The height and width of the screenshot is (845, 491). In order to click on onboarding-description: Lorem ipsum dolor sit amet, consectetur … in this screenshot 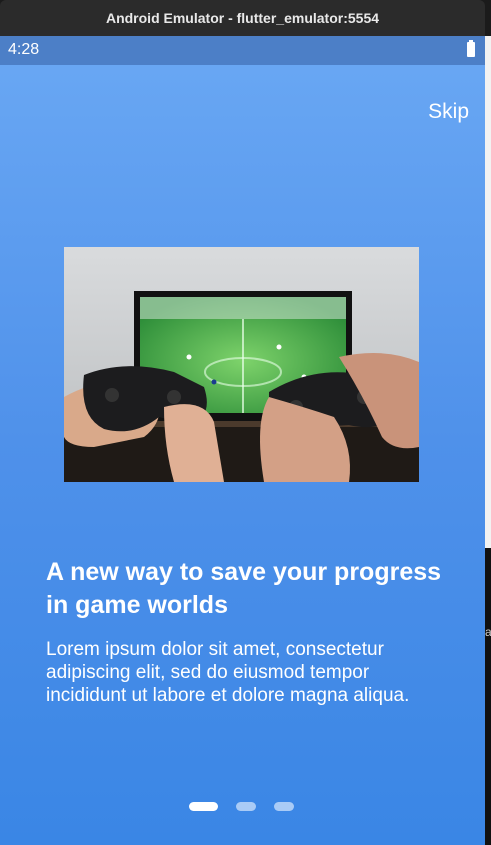, I will do `click(228, 672)`.